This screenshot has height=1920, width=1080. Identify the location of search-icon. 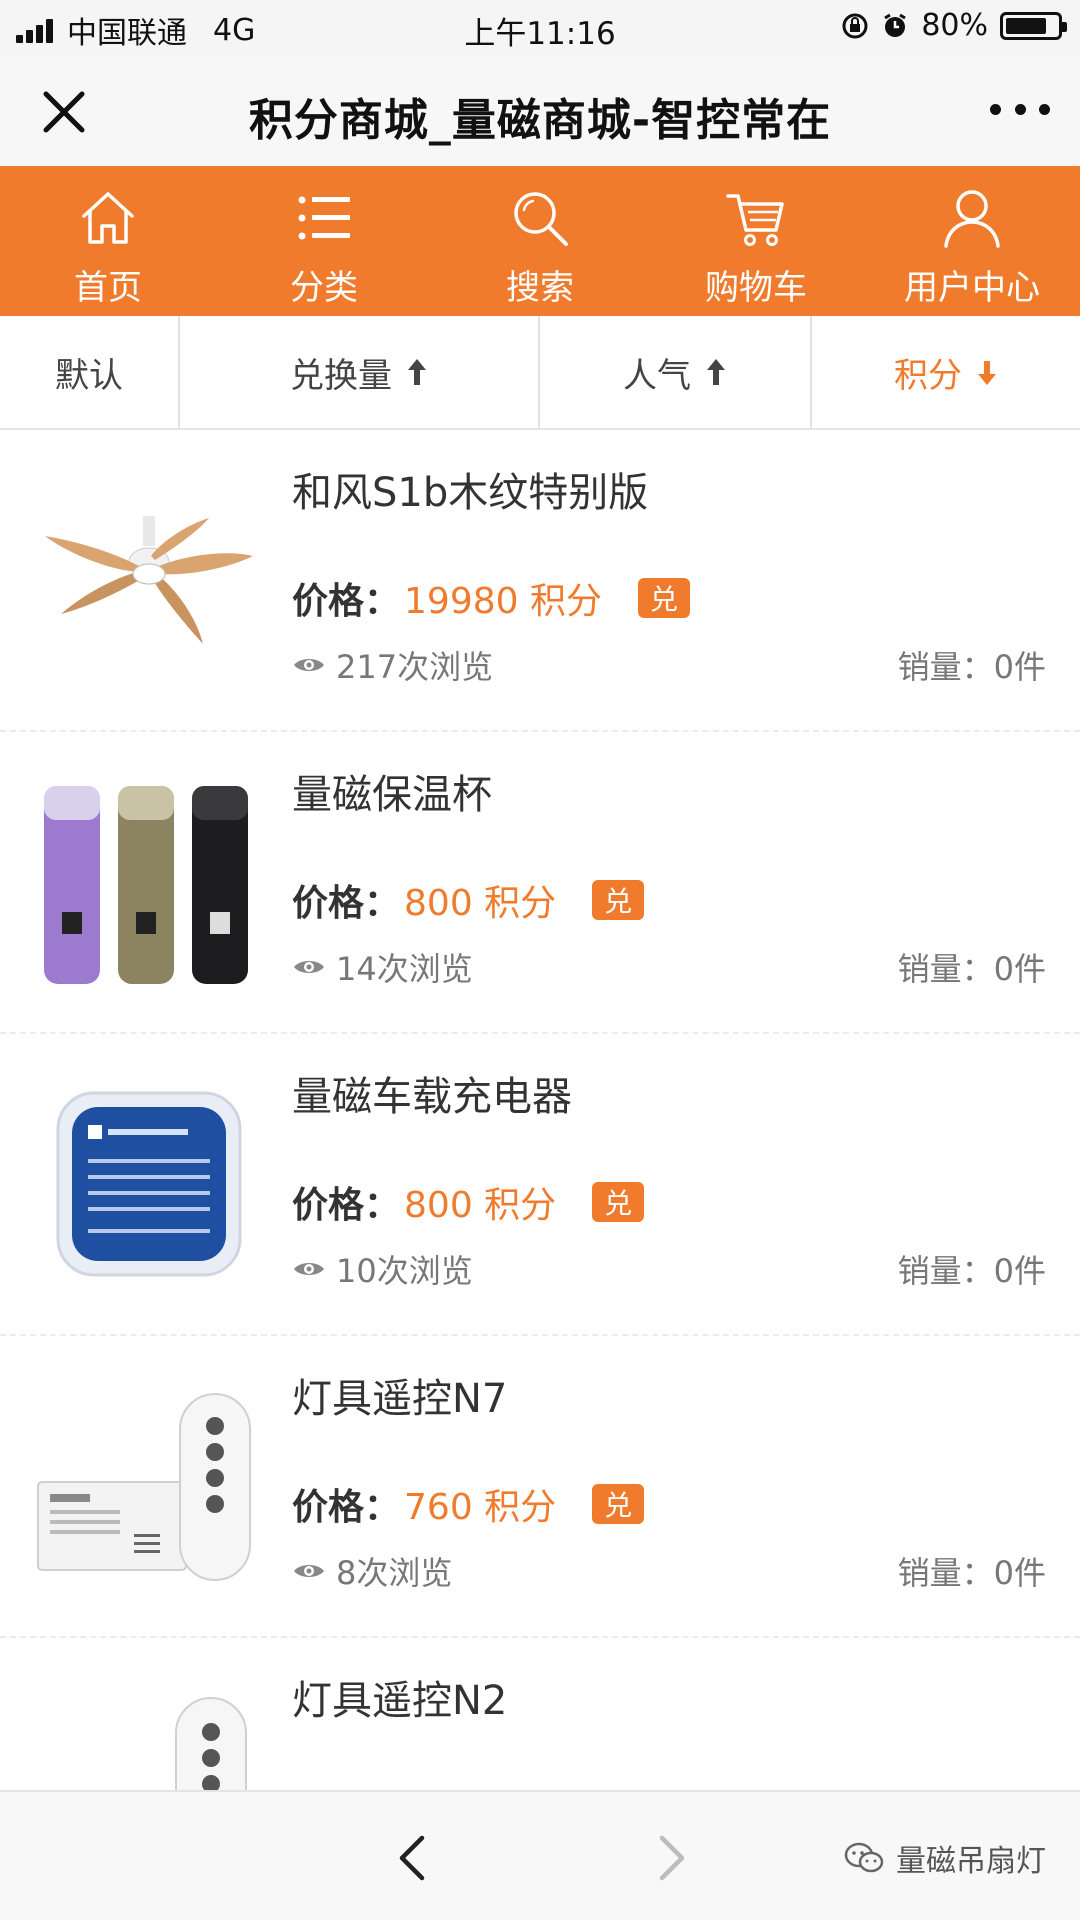
(541, 219).